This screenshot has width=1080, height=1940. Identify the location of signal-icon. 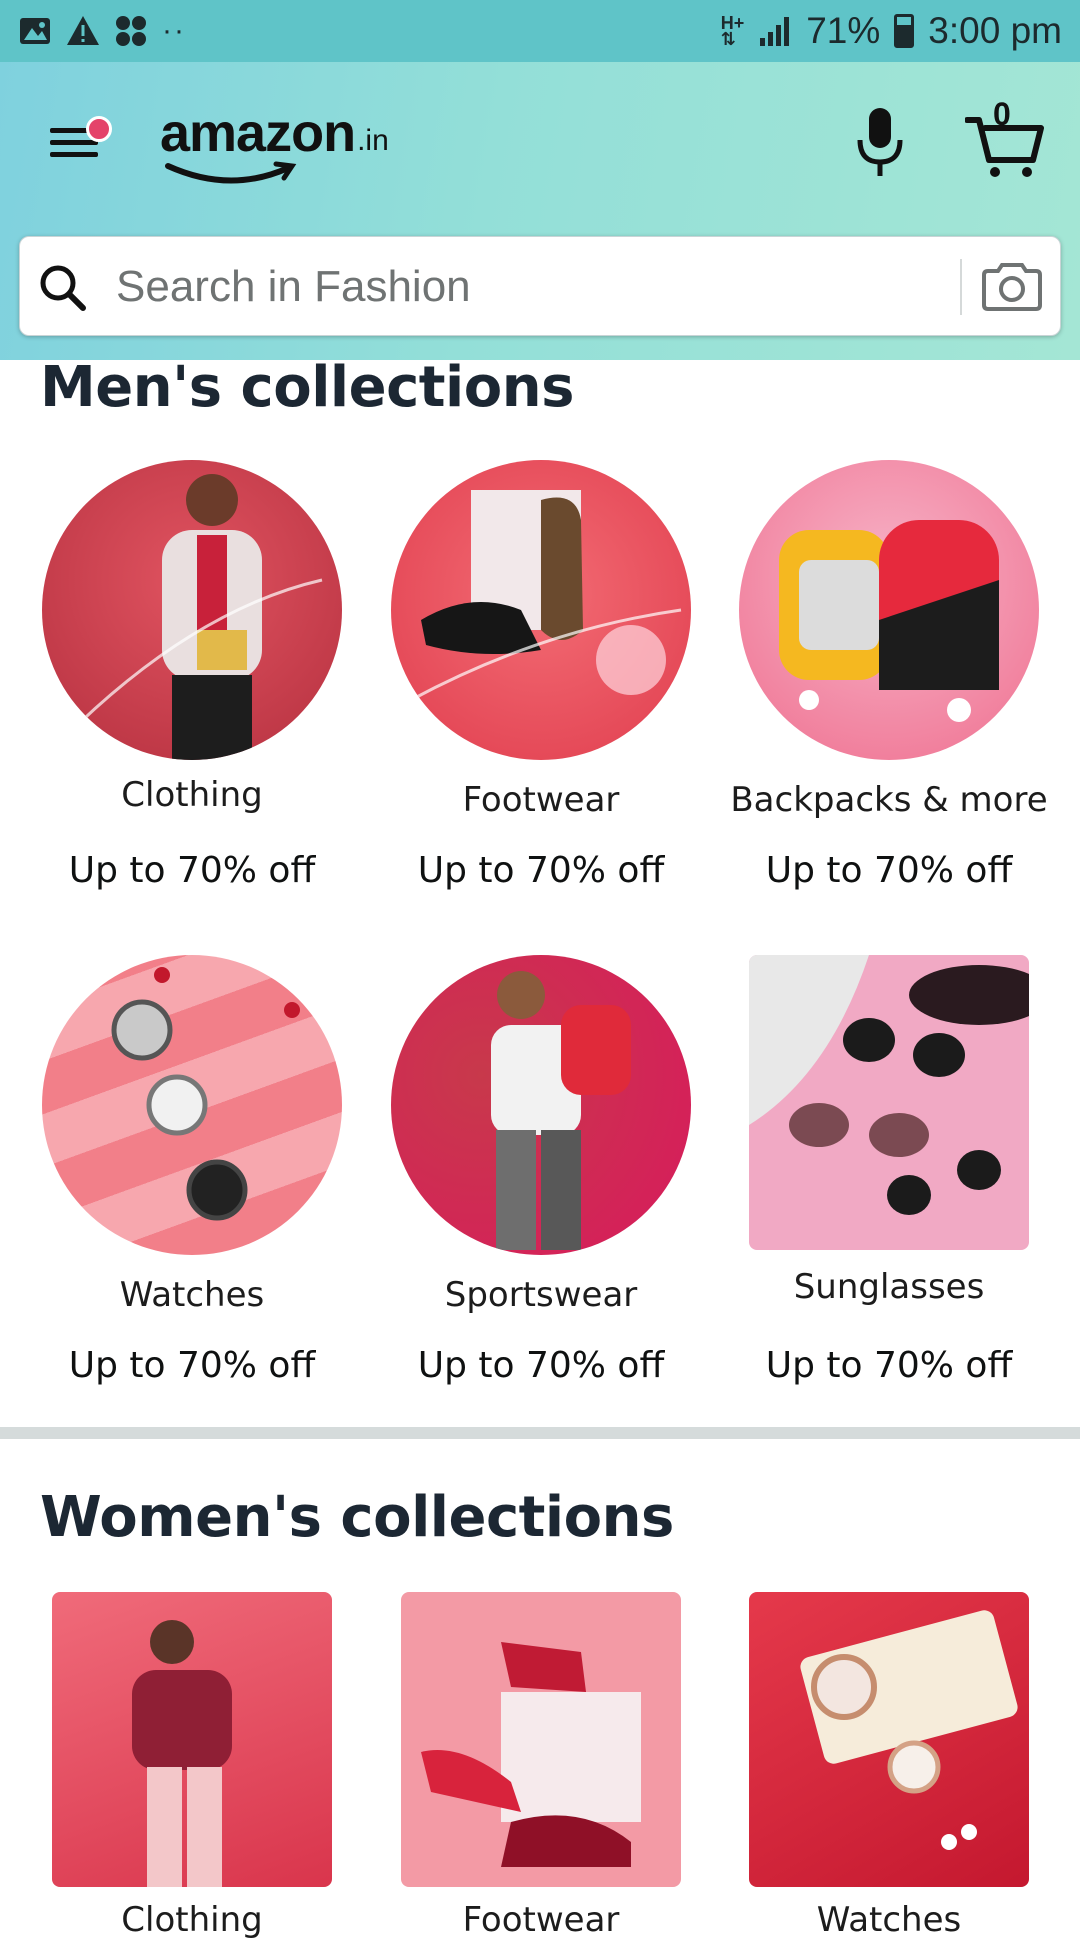
(775, 31).